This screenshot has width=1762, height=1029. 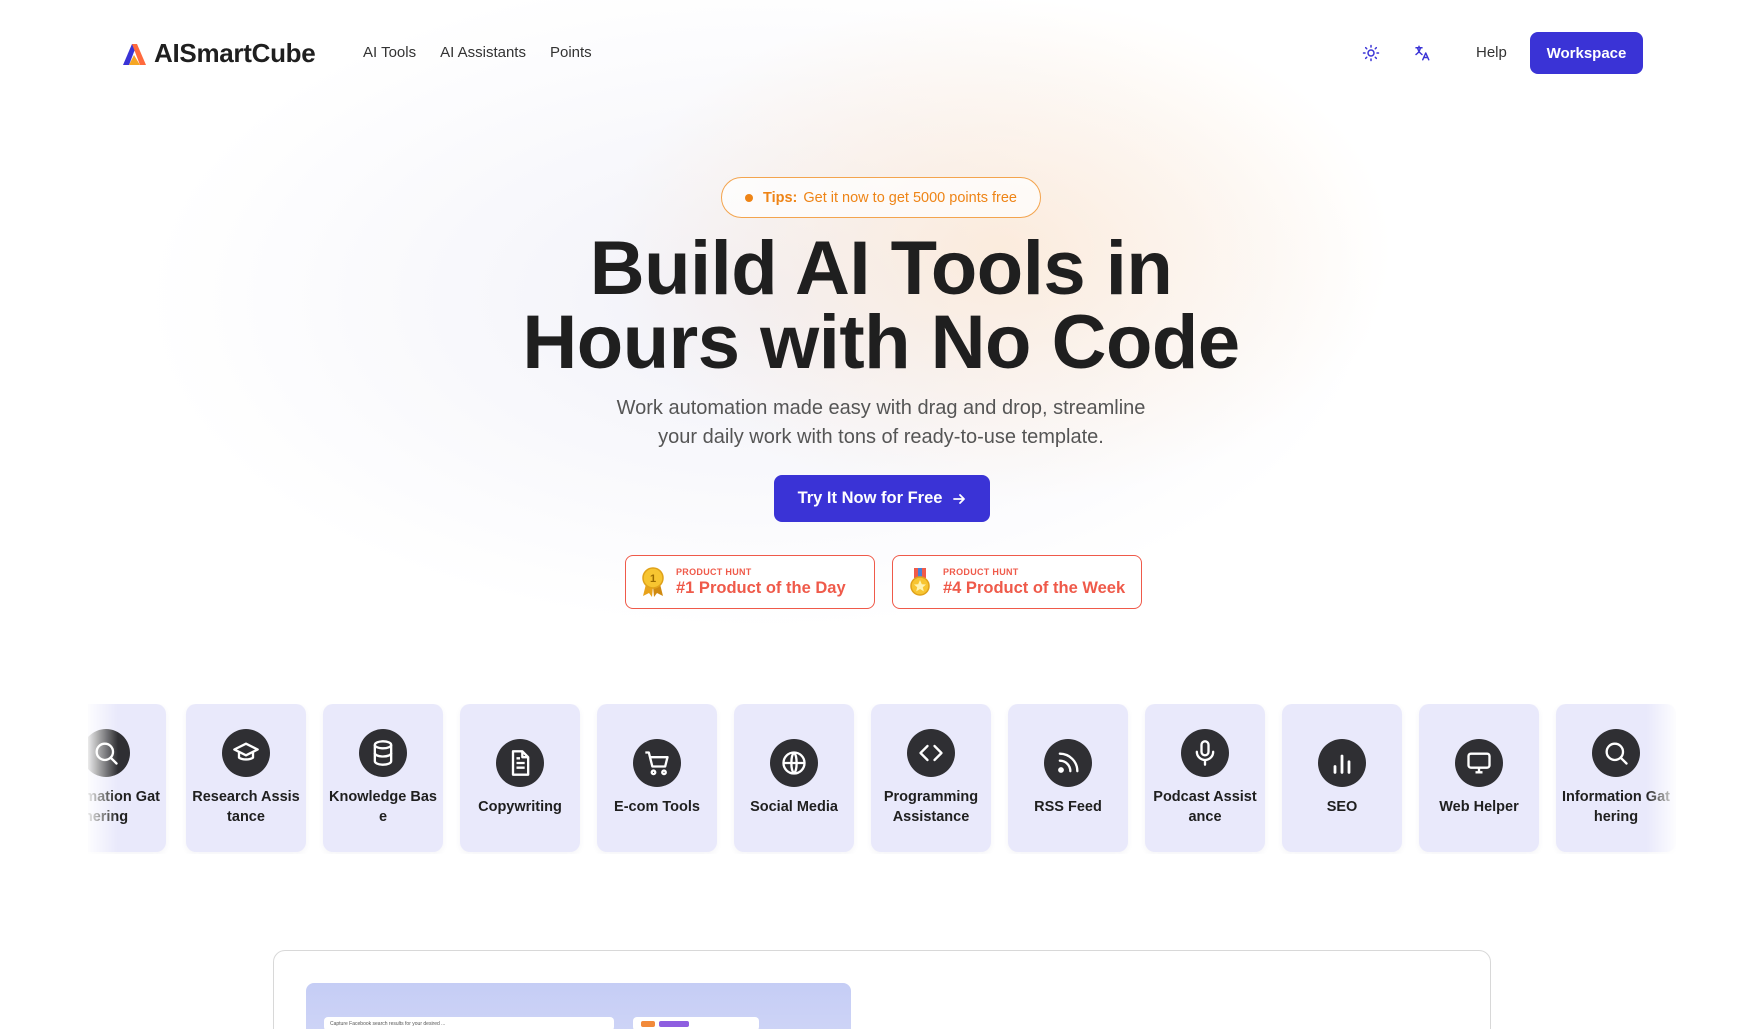 I want to click on nav-points: Points, so click(x=571, y=52).